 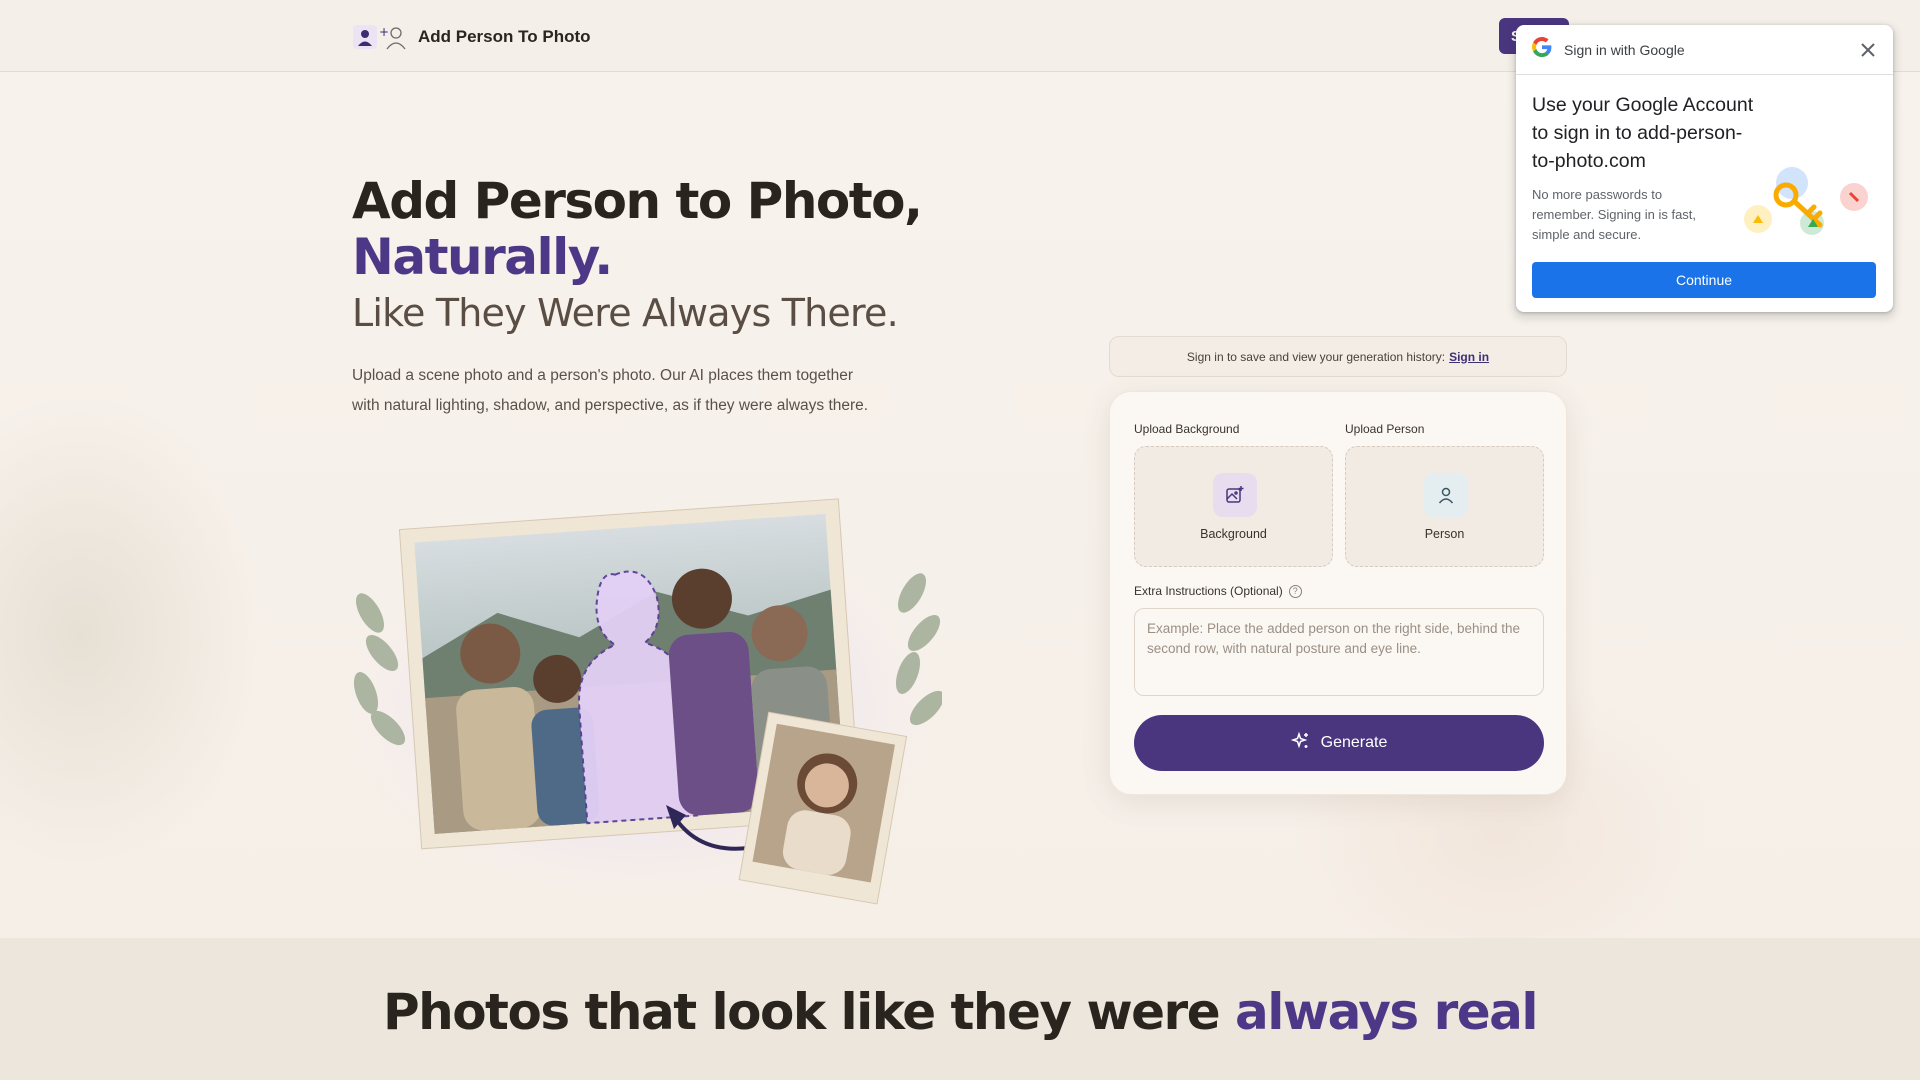 What do you see at coordinates (1446, 495) in the screenshot?
I see `user-icon` at bounding box center [1446, 495].